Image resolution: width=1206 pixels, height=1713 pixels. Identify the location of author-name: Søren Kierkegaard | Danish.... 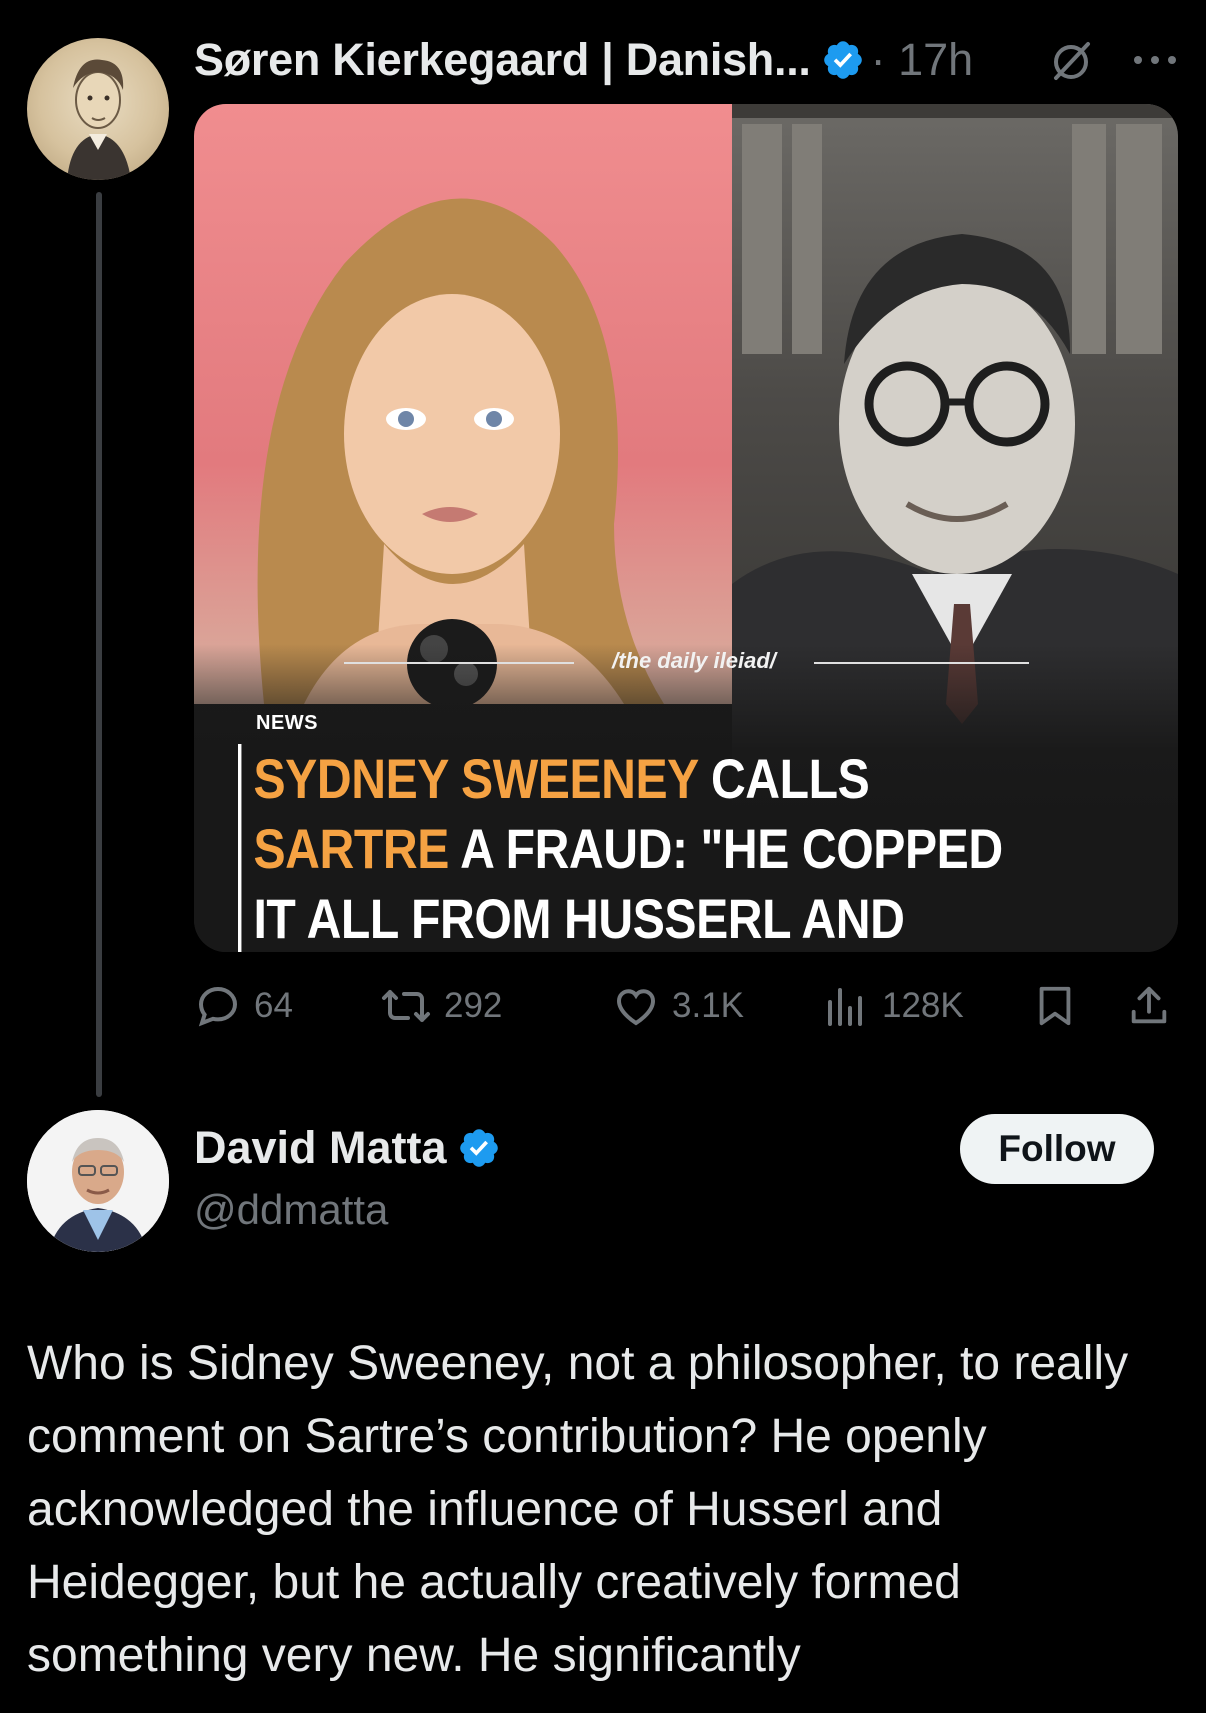
(502, 60).